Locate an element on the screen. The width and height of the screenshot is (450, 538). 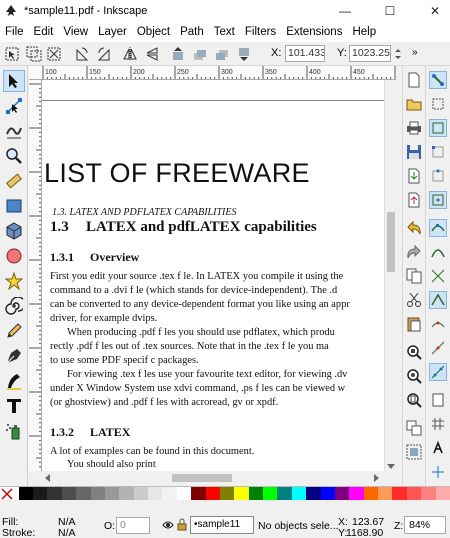
tweak-tool is located at coordinates (14, 131).